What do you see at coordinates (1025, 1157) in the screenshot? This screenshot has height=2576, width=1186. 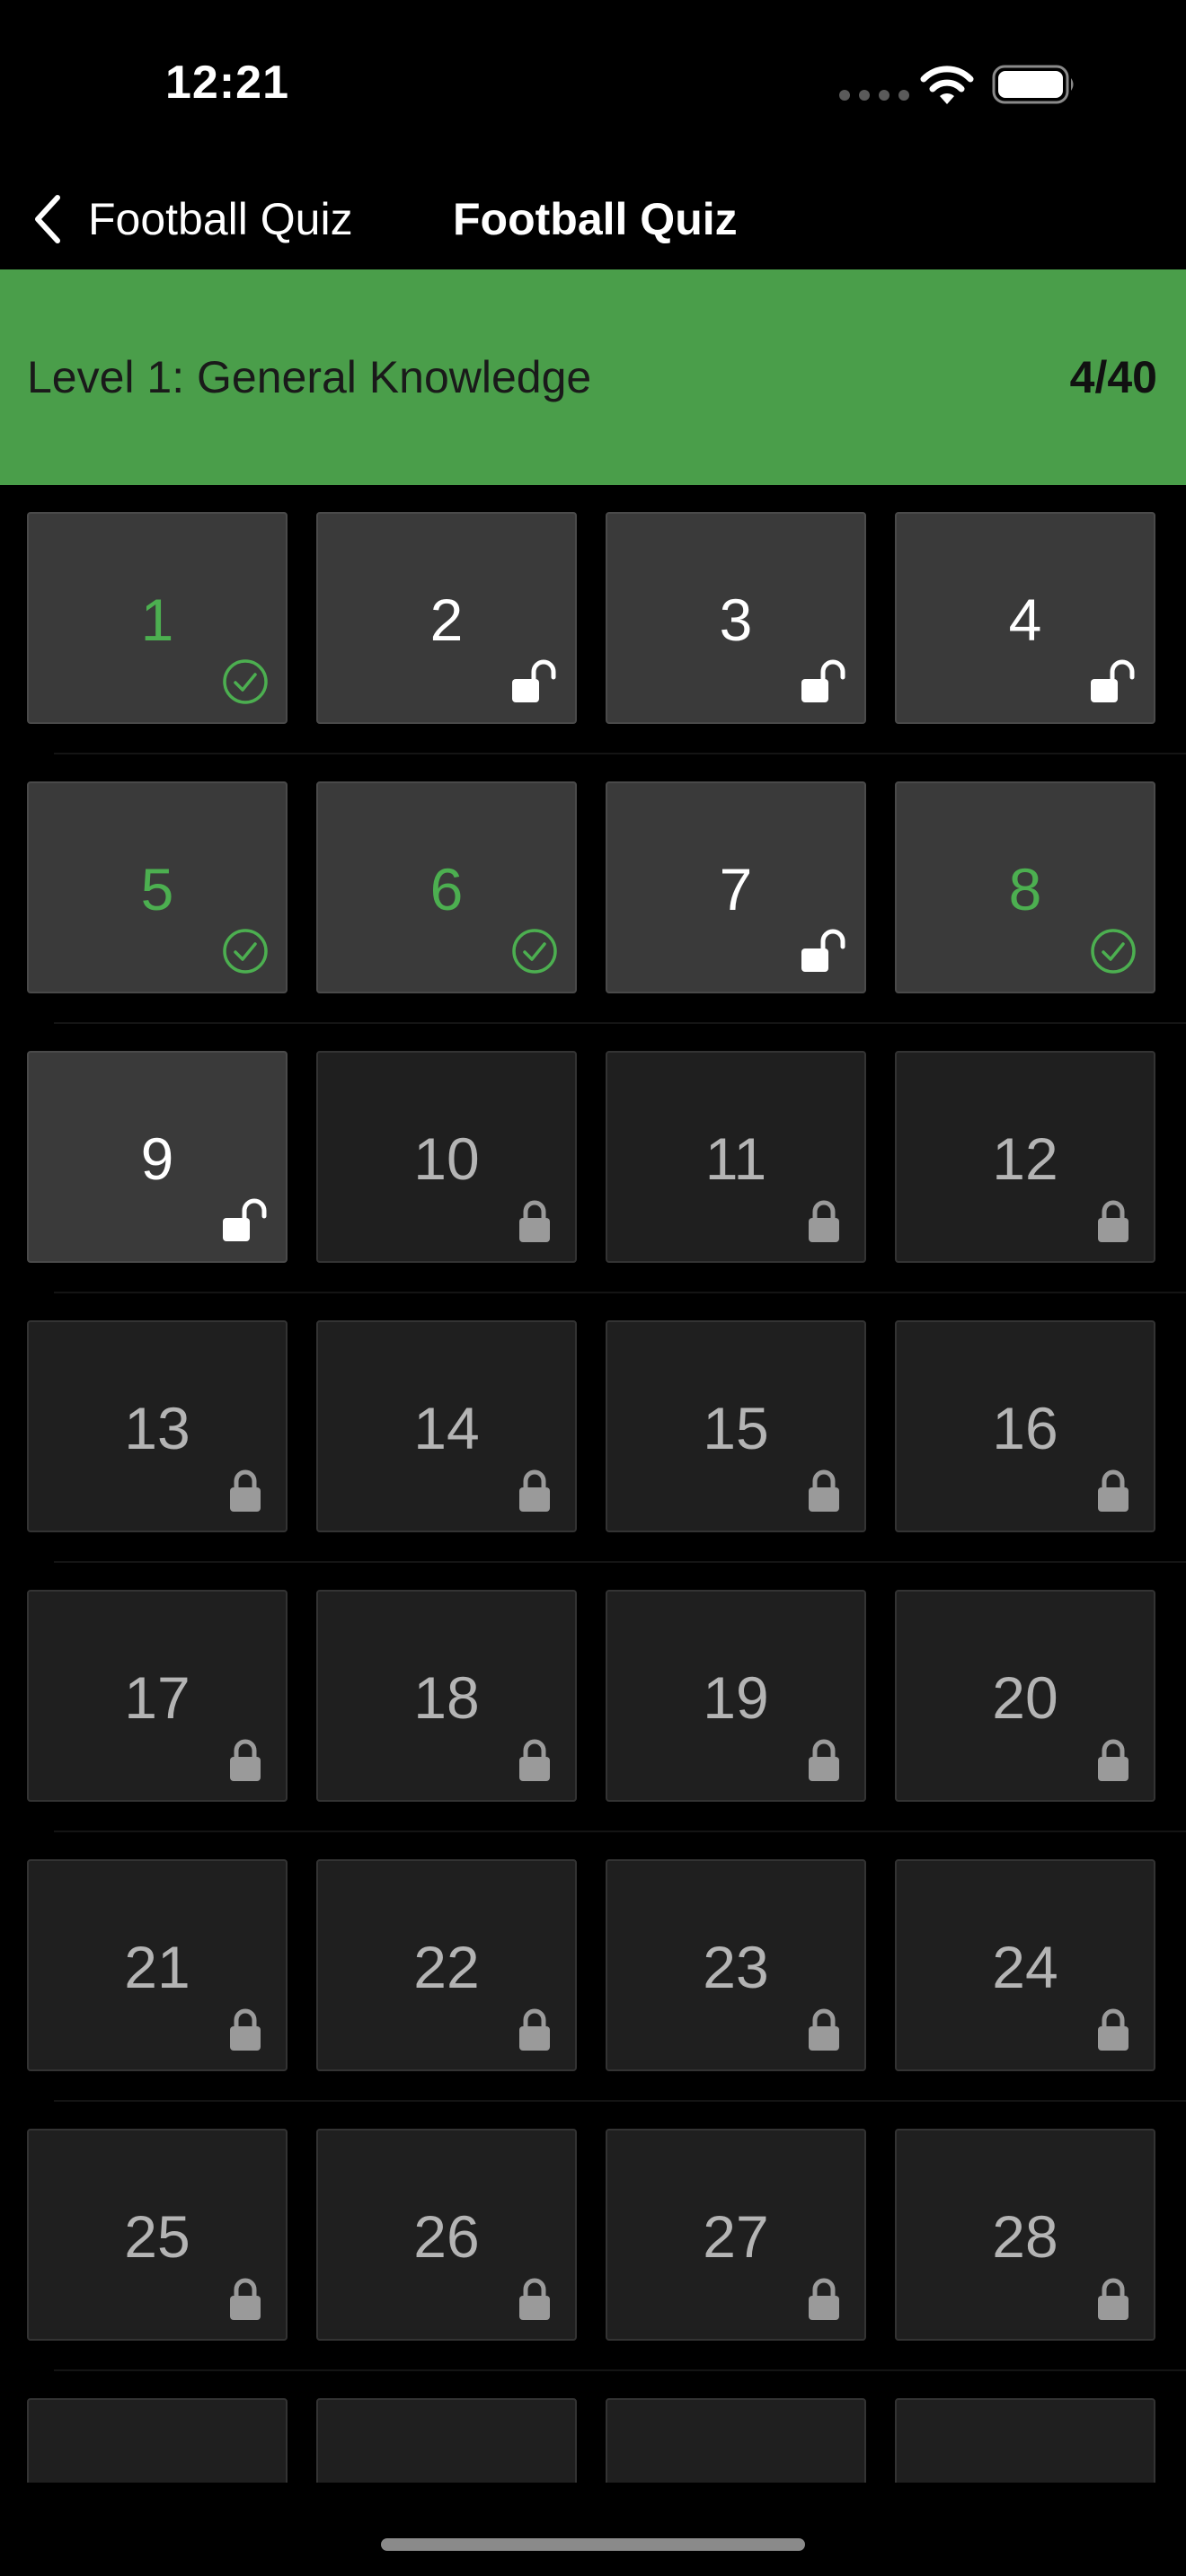 I see `question-tile: 12` at bounding box center [1025, 1157].